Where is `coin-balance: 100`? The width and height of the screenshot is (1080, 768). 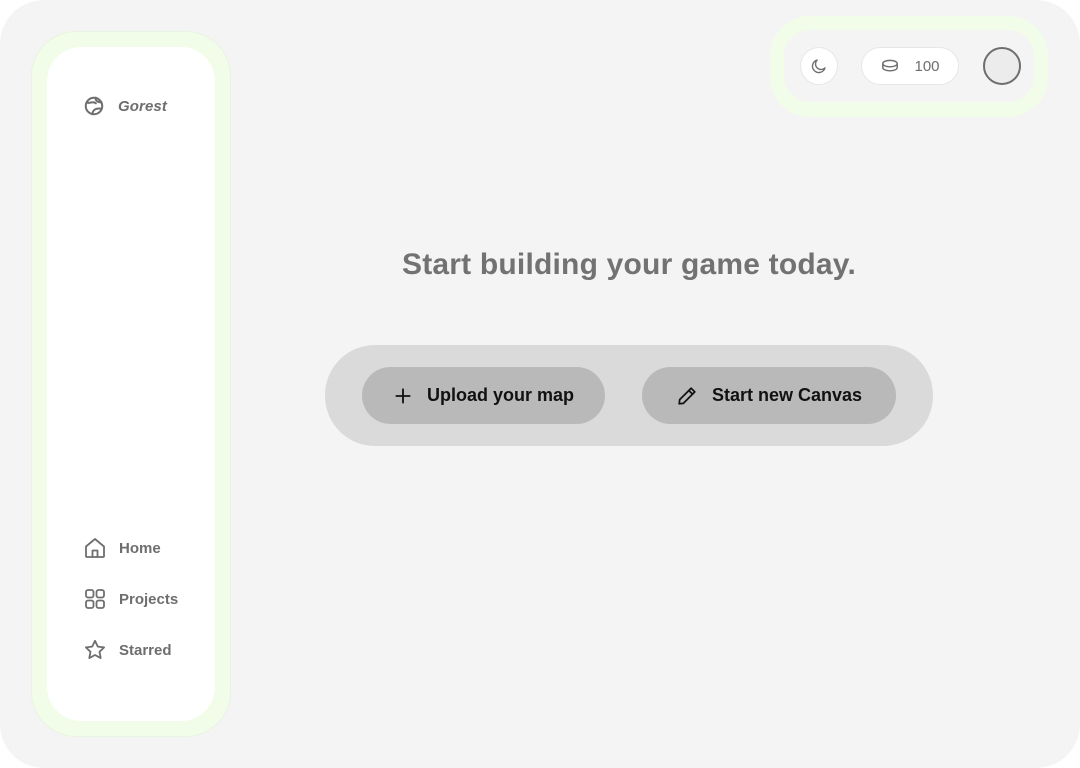 coin-balance: 100 is located at coordinates (910, 66).